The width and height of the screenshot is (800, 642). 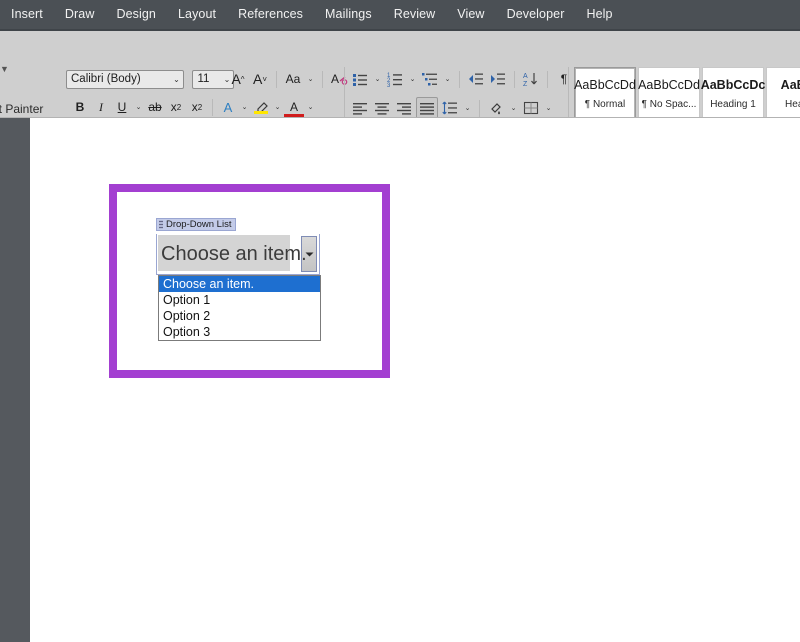 I want to click on clipboard-caret-icon: ▼, so click(x=4, y=69).